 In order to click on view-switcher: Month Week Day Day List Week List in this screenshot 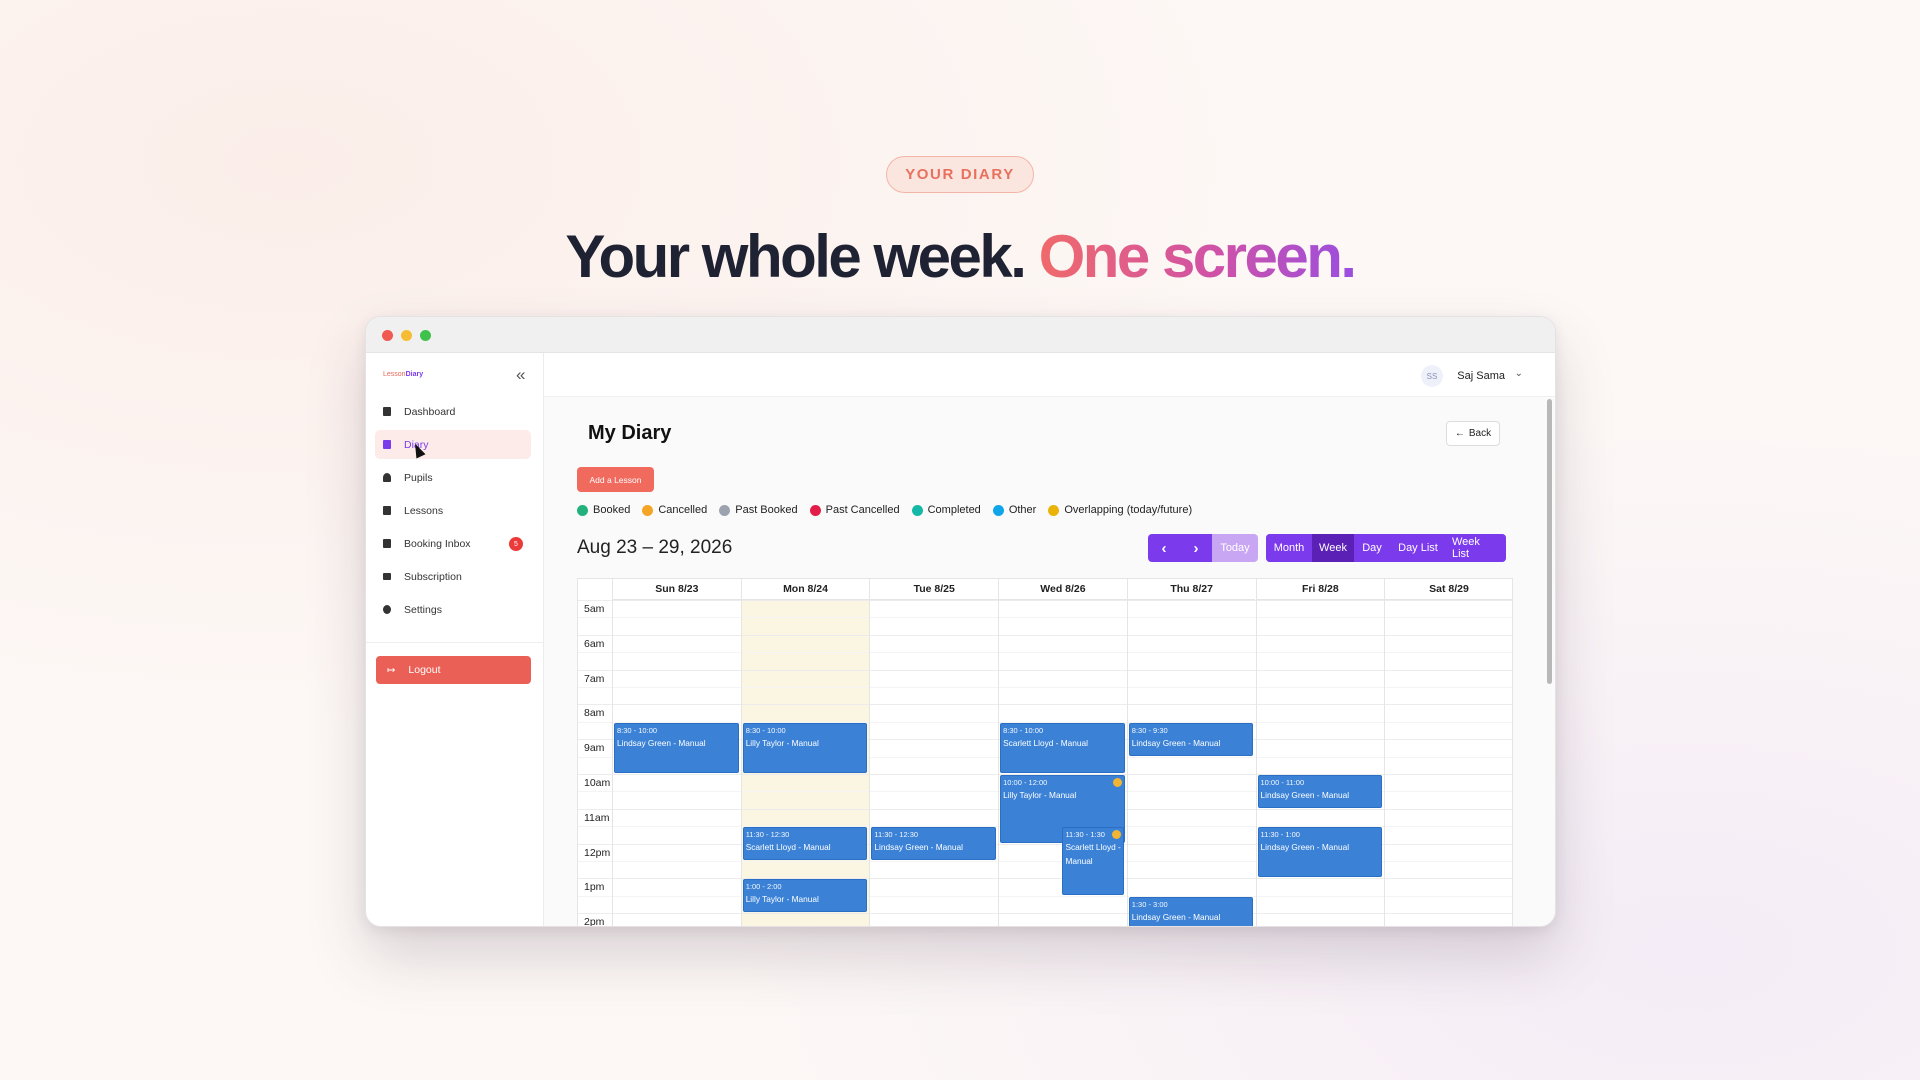, I will do `click(1386, 548)`.